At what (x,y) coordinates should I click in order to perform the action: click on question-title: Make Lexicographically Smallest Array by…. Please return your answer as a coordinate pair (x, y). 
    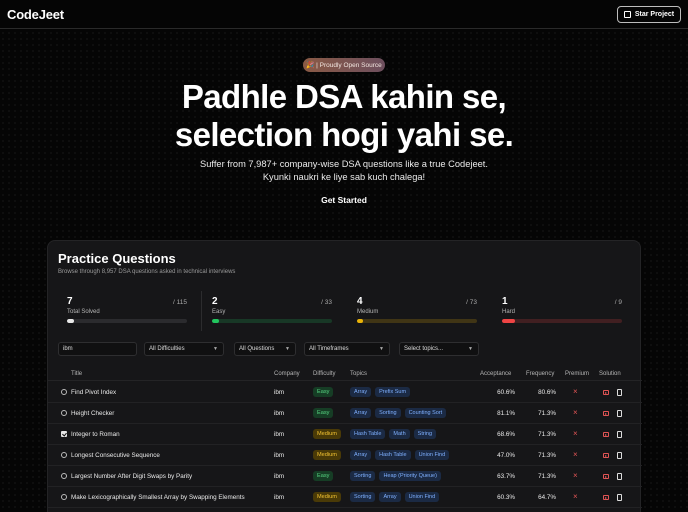
    Looking at the image, I should click on (158, 497).